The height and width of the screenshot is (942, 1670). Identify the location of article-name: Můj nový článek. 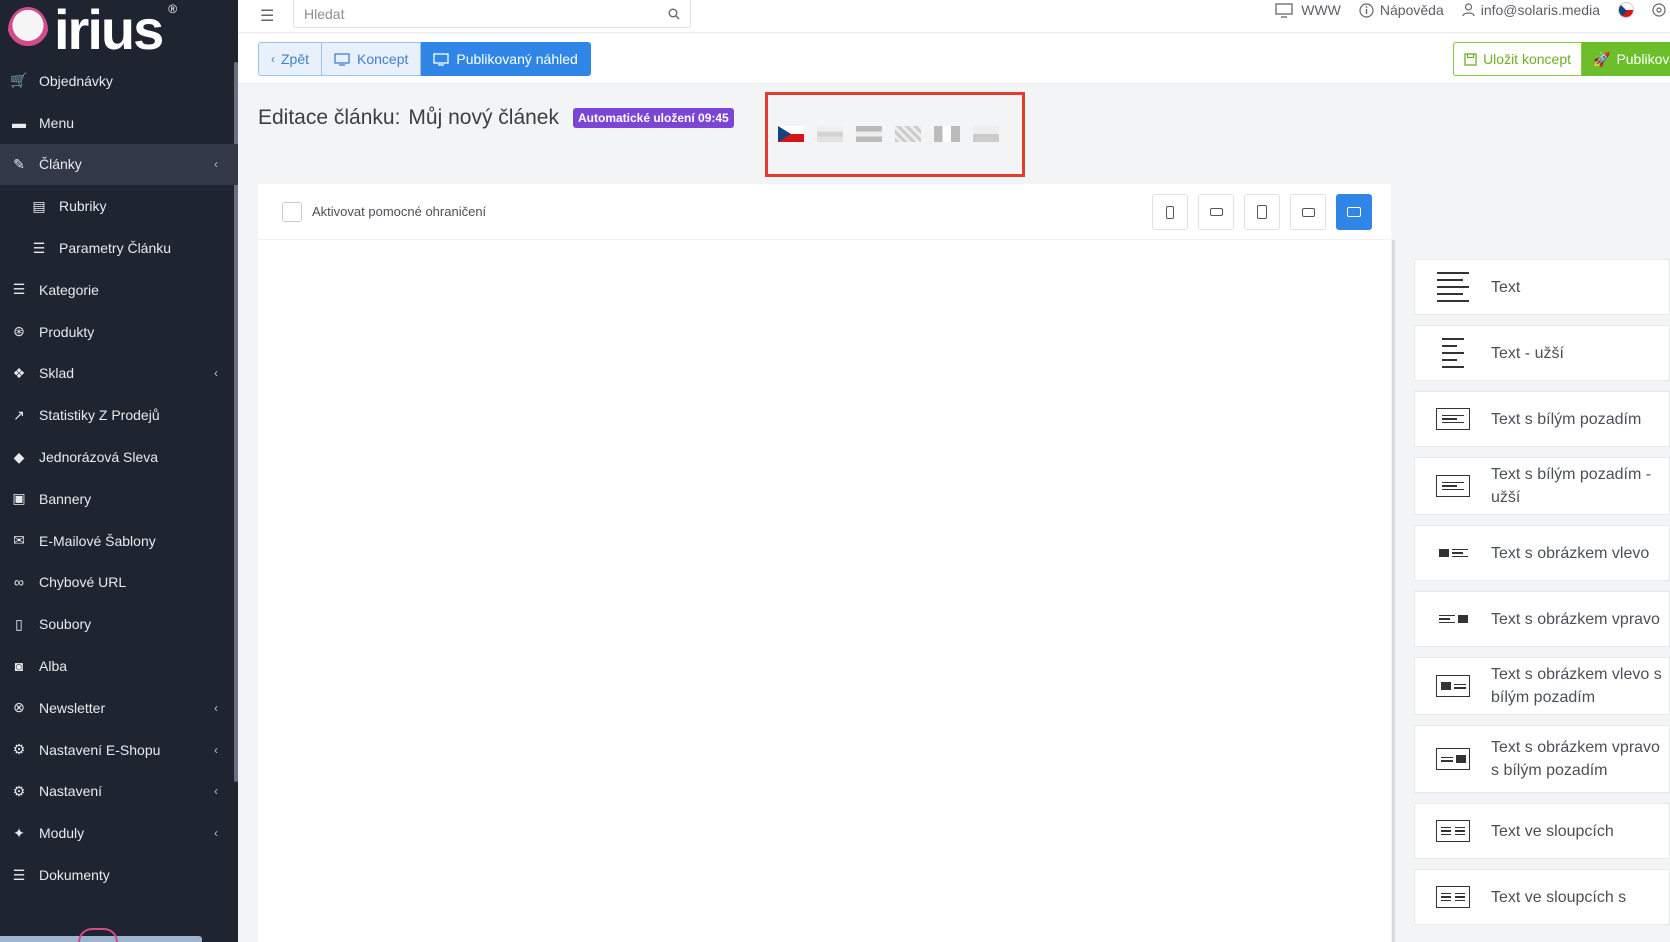
(483, 117).